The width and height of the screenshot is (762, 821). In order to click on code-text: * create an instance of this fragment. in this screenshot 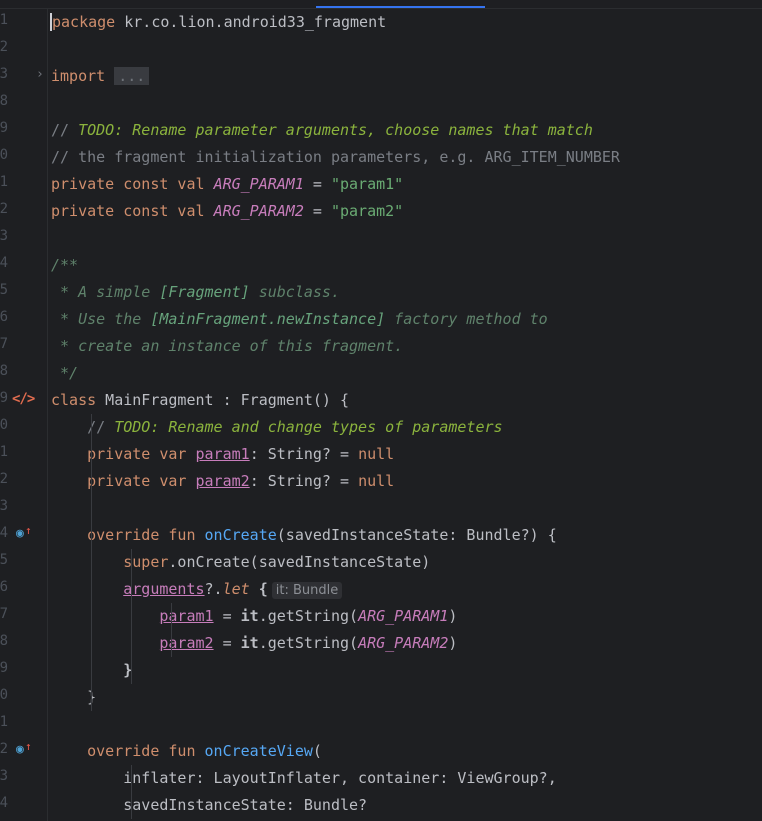, I will do `click(227, 346)`.